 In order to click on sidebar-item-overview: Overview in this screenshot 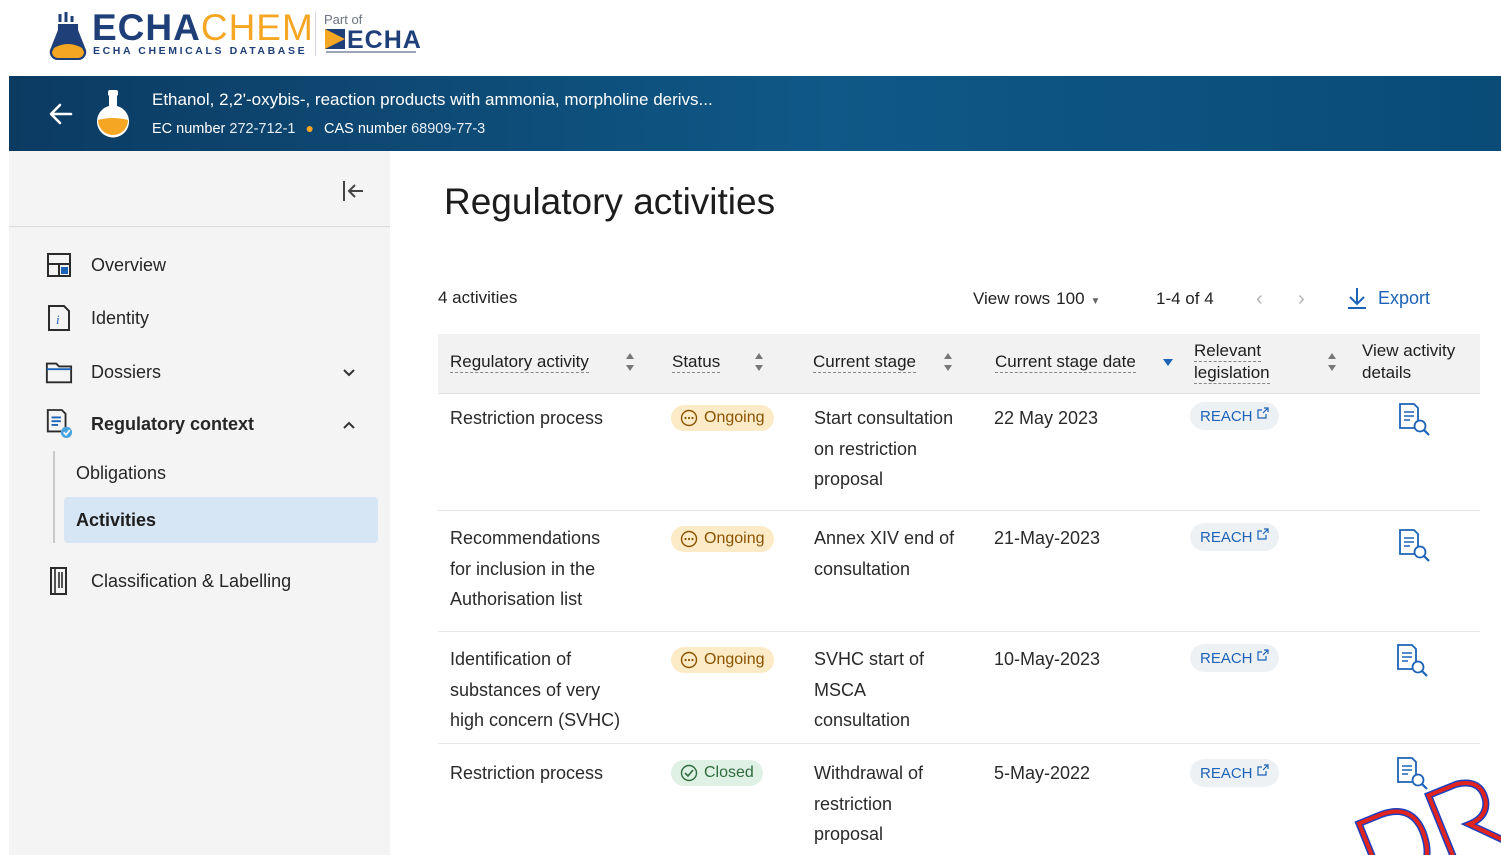, I will do `click(105, 265)`.